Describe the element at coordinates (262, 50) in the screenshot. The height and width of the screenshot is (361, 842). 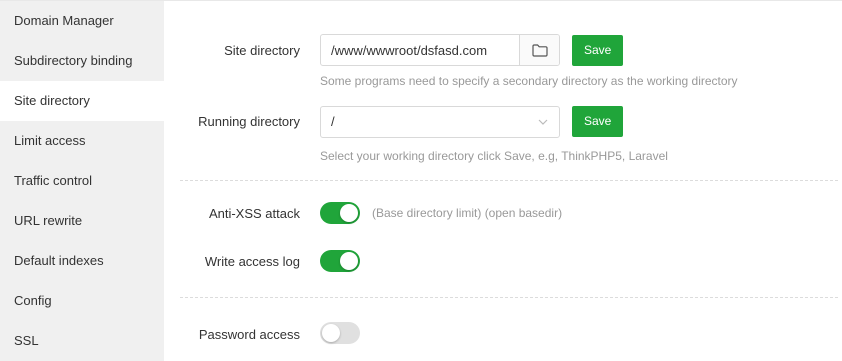
I see `site-directory-label: Site directory` at that location.